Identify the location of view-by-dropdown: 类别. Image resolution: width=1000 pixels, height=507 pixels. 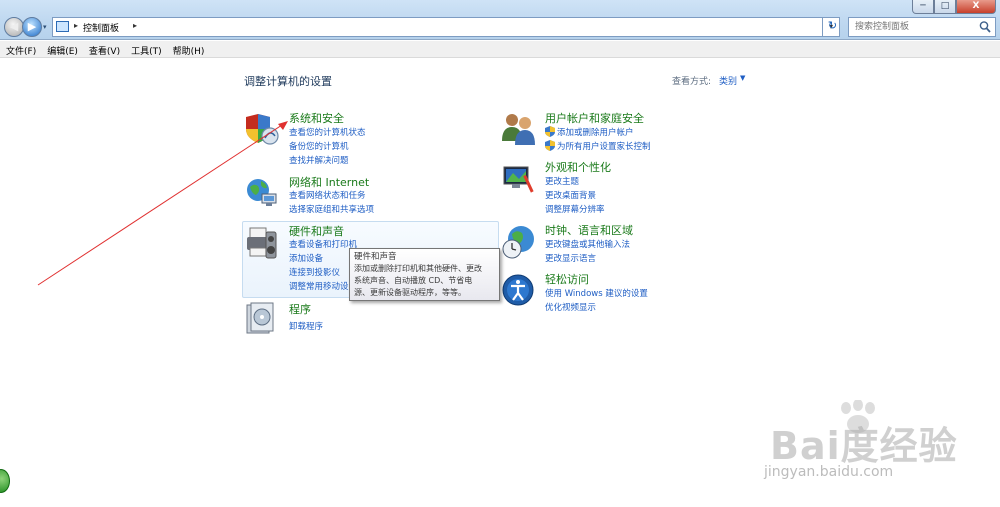
(728, 80).